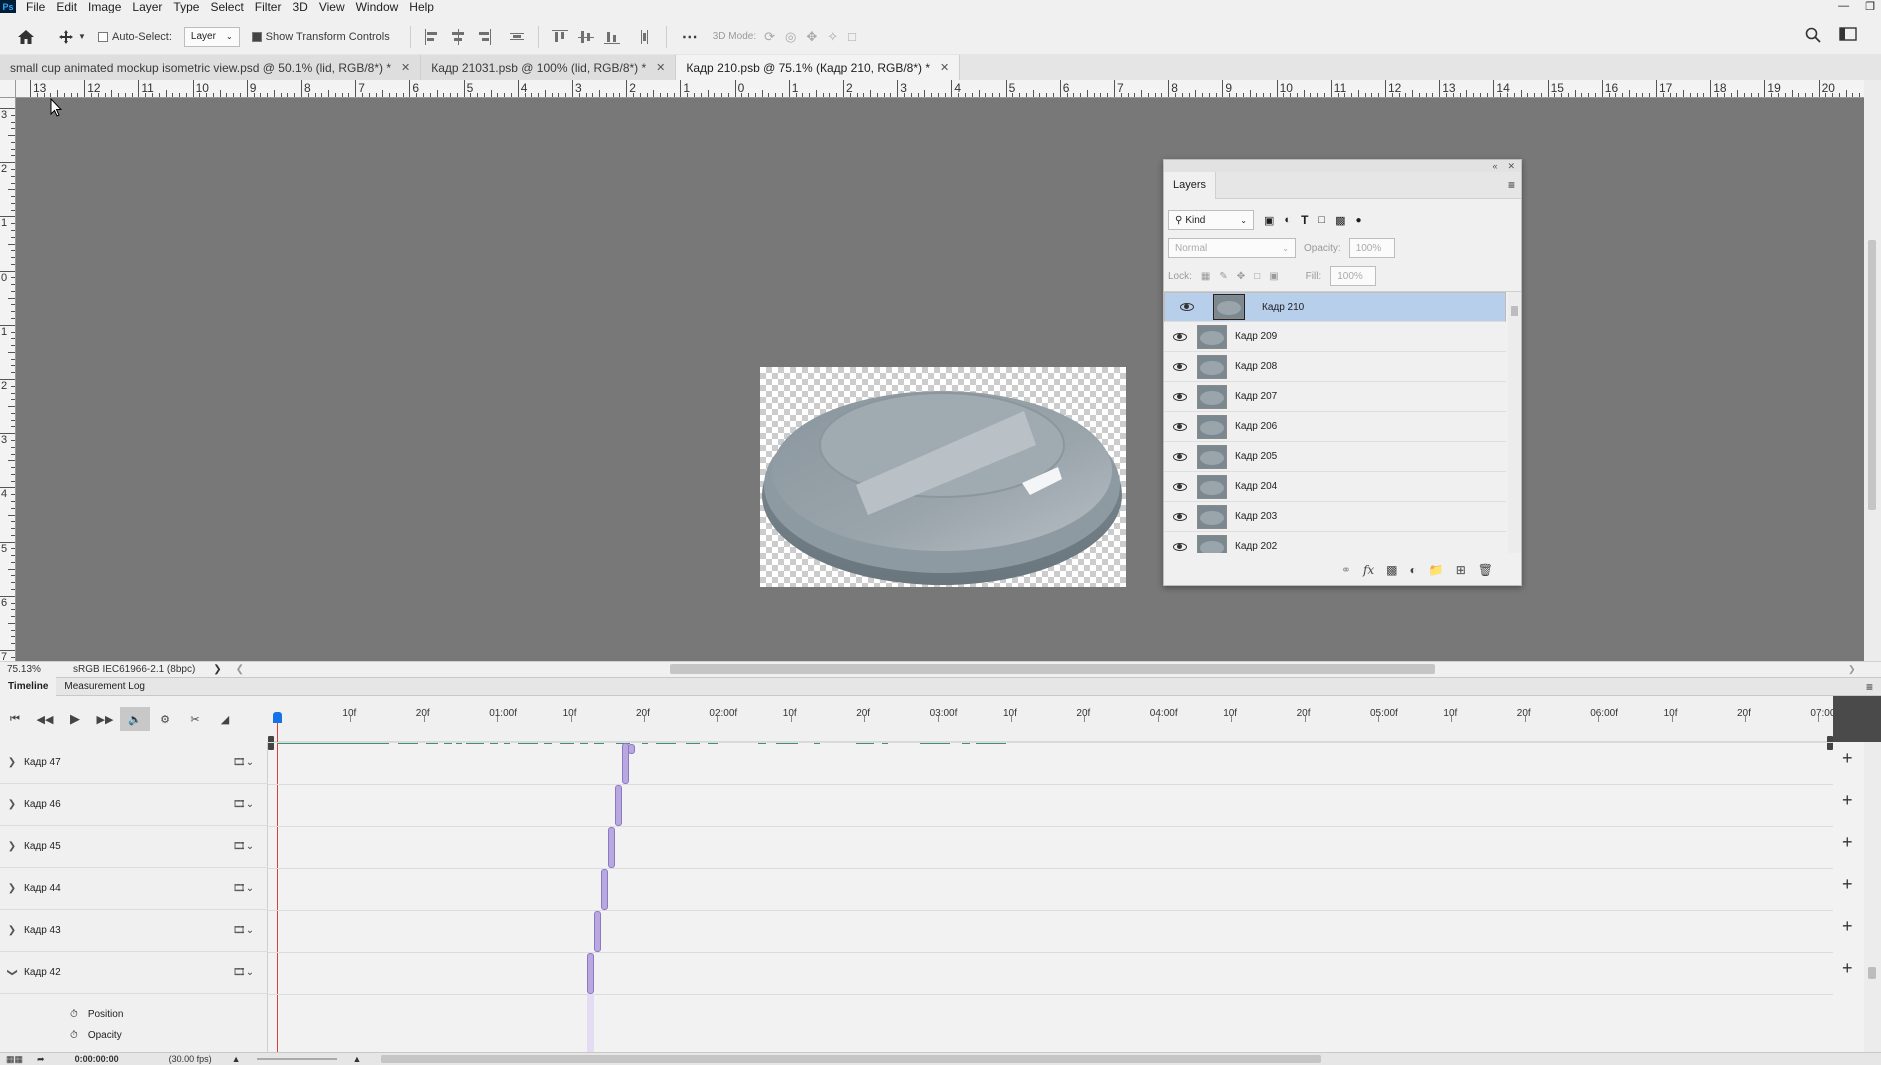  What do you see at coordinates (165, 719) in the screenshot?
I see `playback-settings-gear-icon: ⚙` at bounding box center [165, 719].